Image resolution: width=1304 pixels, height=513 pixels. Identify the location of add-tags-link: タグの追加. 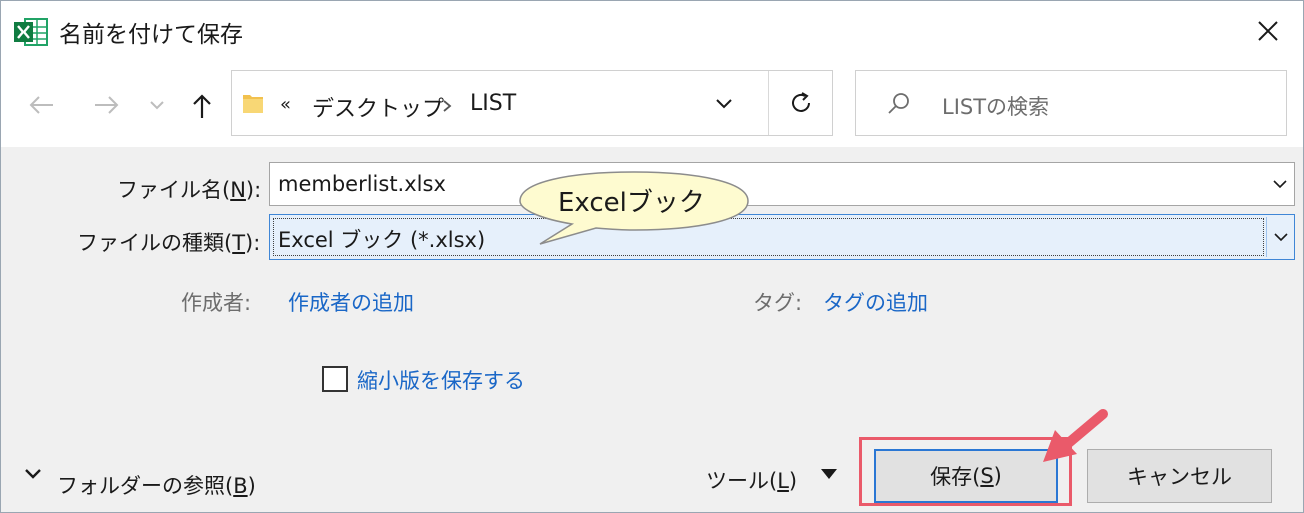
(875, 302).